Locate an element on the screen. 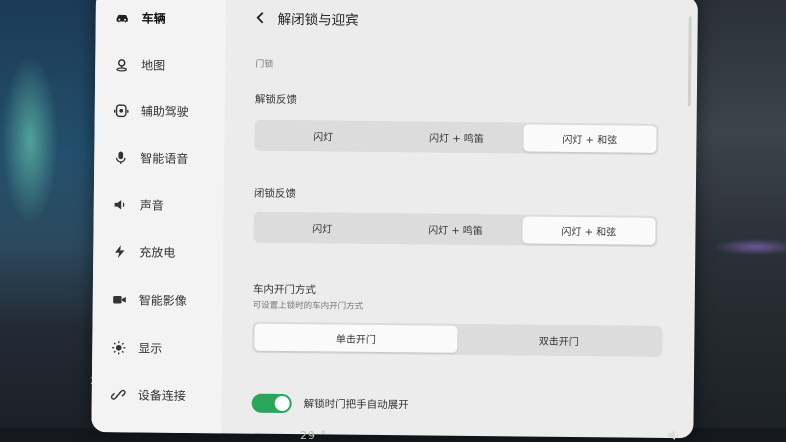  toggle-knob is located at coordinates (282, 403).